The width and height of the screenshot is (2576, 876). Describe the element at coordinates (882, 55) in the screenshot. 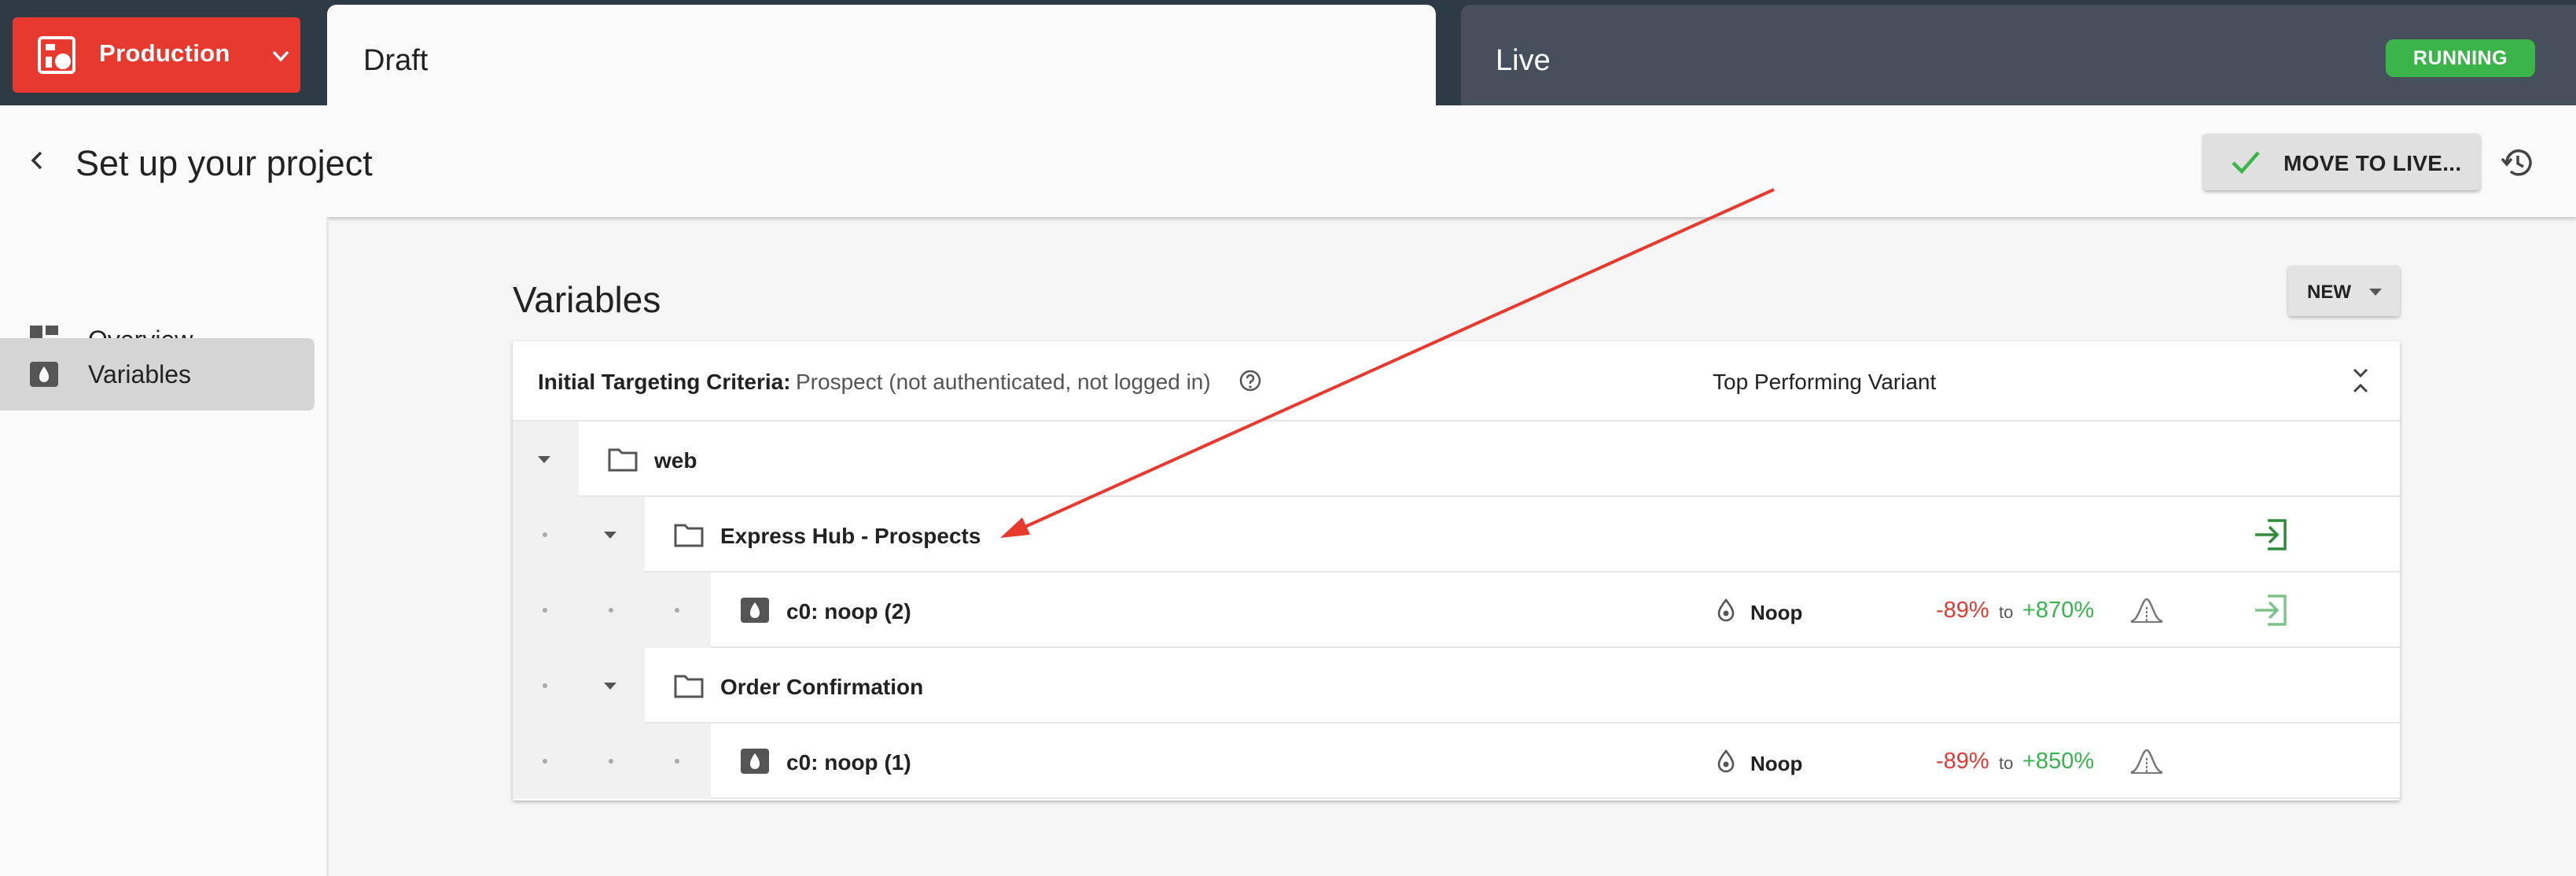

I see `tab-draft: Draft` at that location.